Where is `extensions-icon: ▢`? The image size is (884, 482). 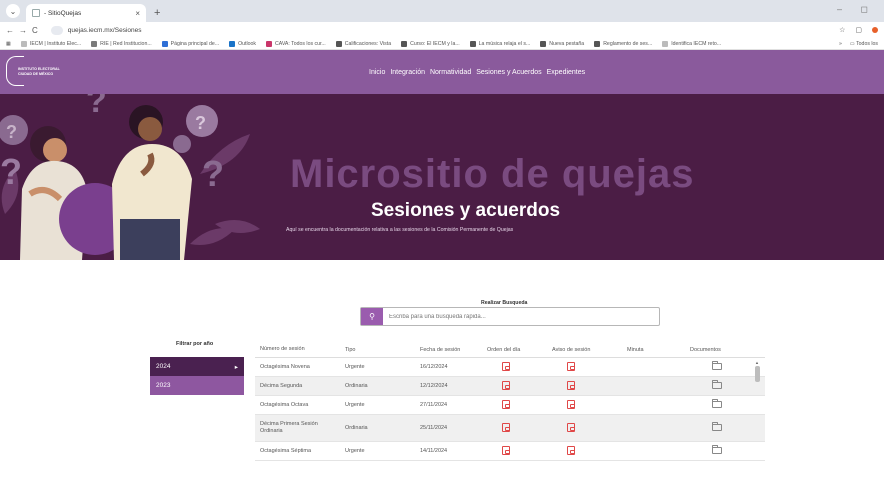 extensions-icon: ▢ is located at coordinates (858, 30).